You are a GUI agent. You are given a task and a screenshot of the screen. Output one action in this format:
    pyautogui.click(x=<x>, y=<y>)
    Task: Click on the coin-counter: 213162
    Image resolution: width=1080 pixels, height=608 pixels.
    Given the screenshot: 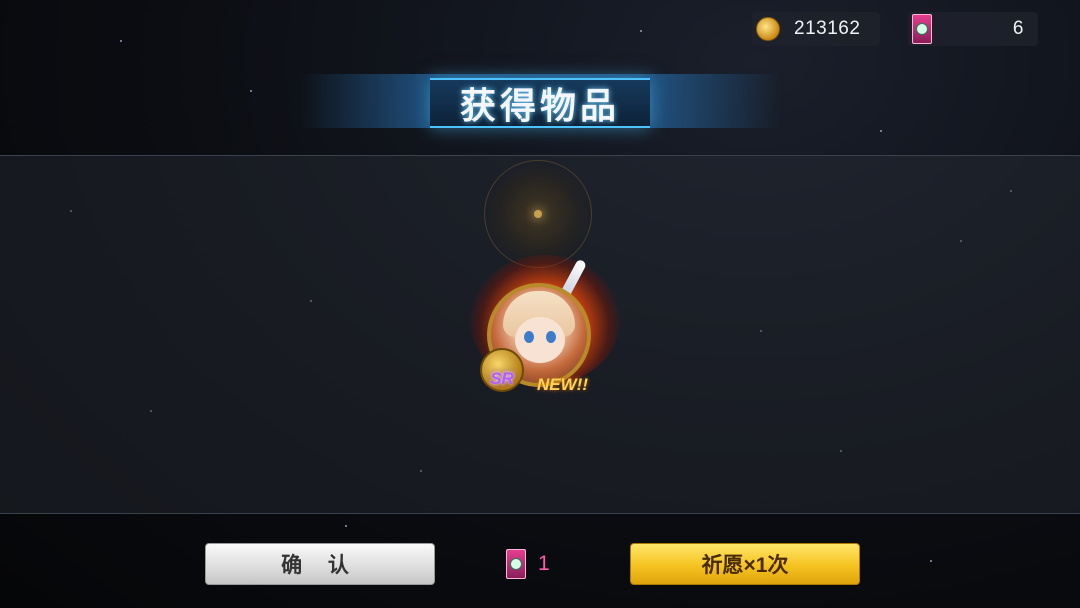 What is the action you would take?
    pyautogui.click(x=816, y=29)
    